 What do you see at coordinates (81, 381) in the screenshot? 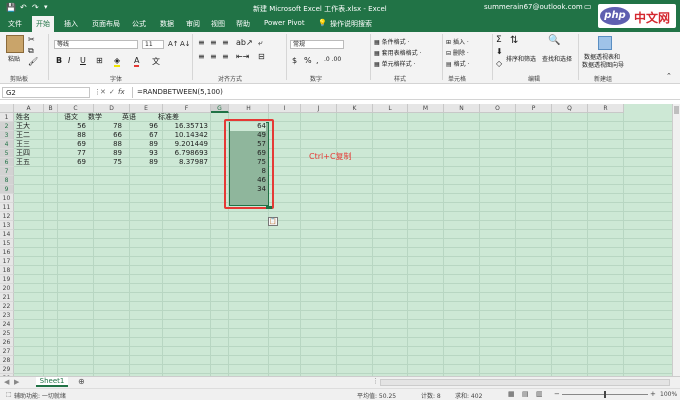
I see `new-sheet-icon: ⊕` at bounding box center [81, 381].